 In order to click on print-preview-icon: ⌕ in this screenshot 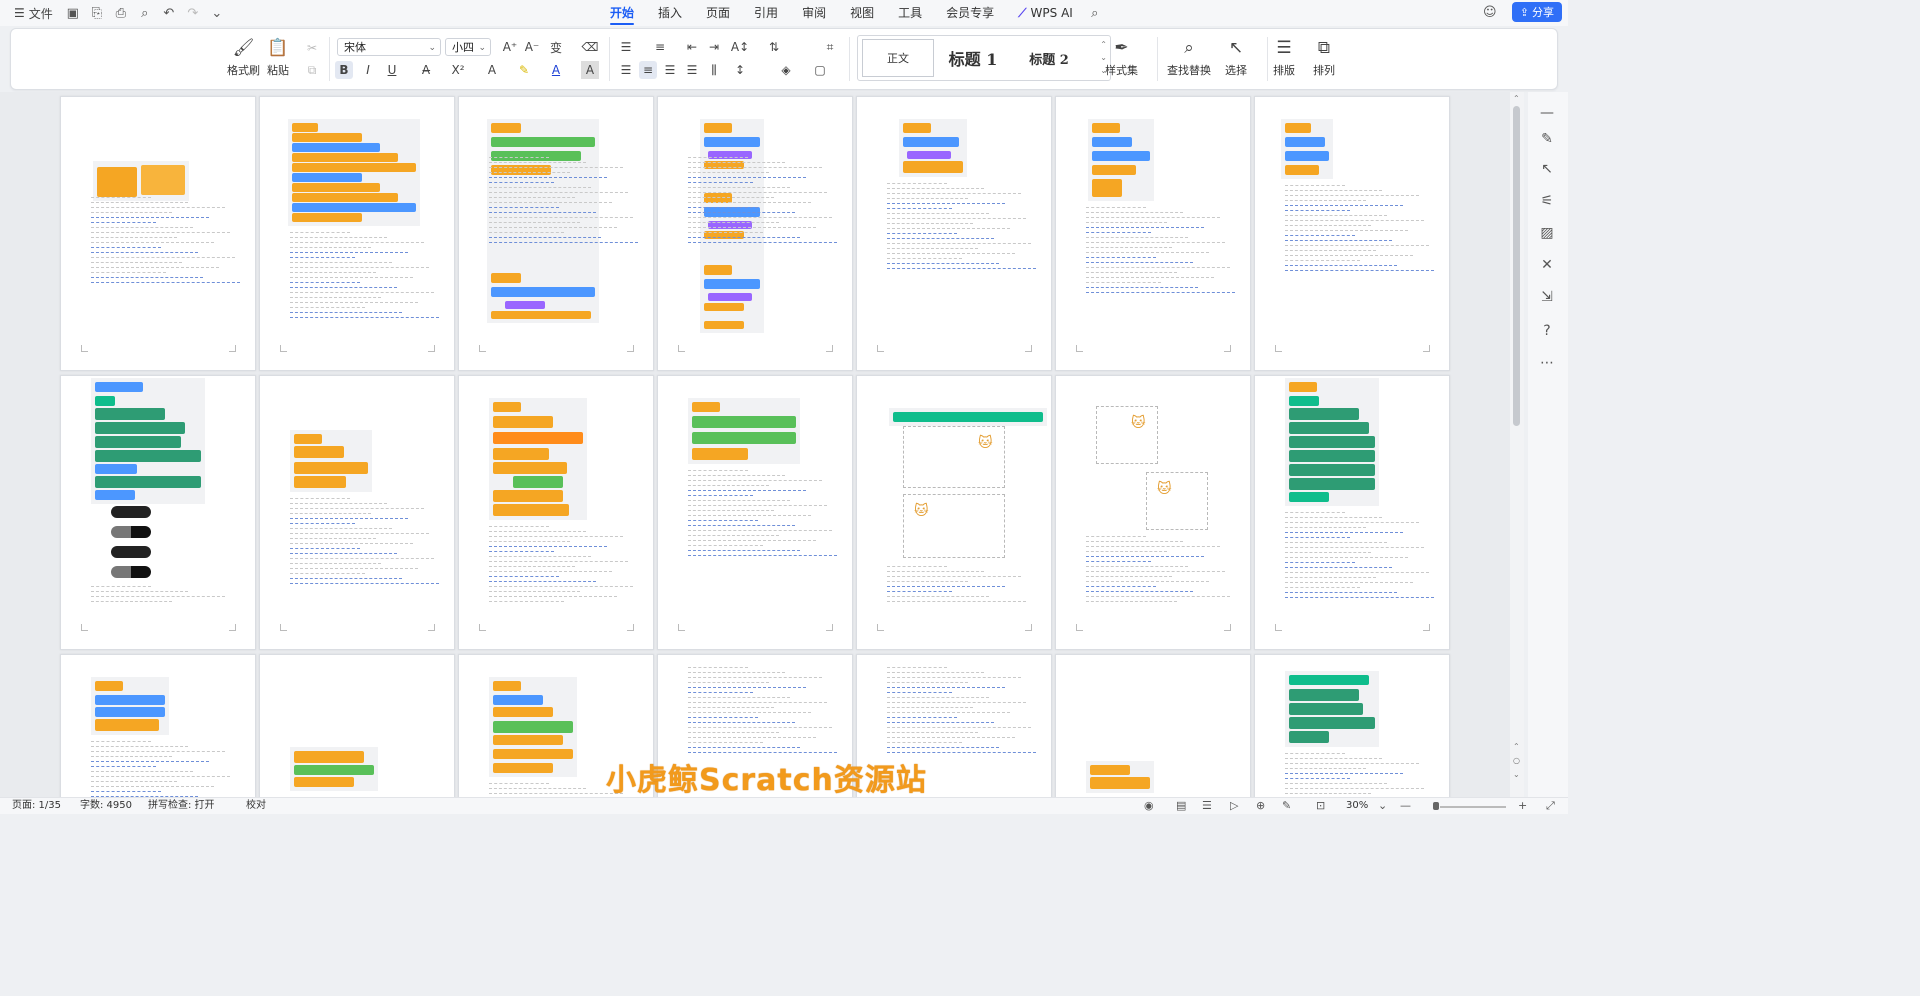, I will do `click(145, 13)`.